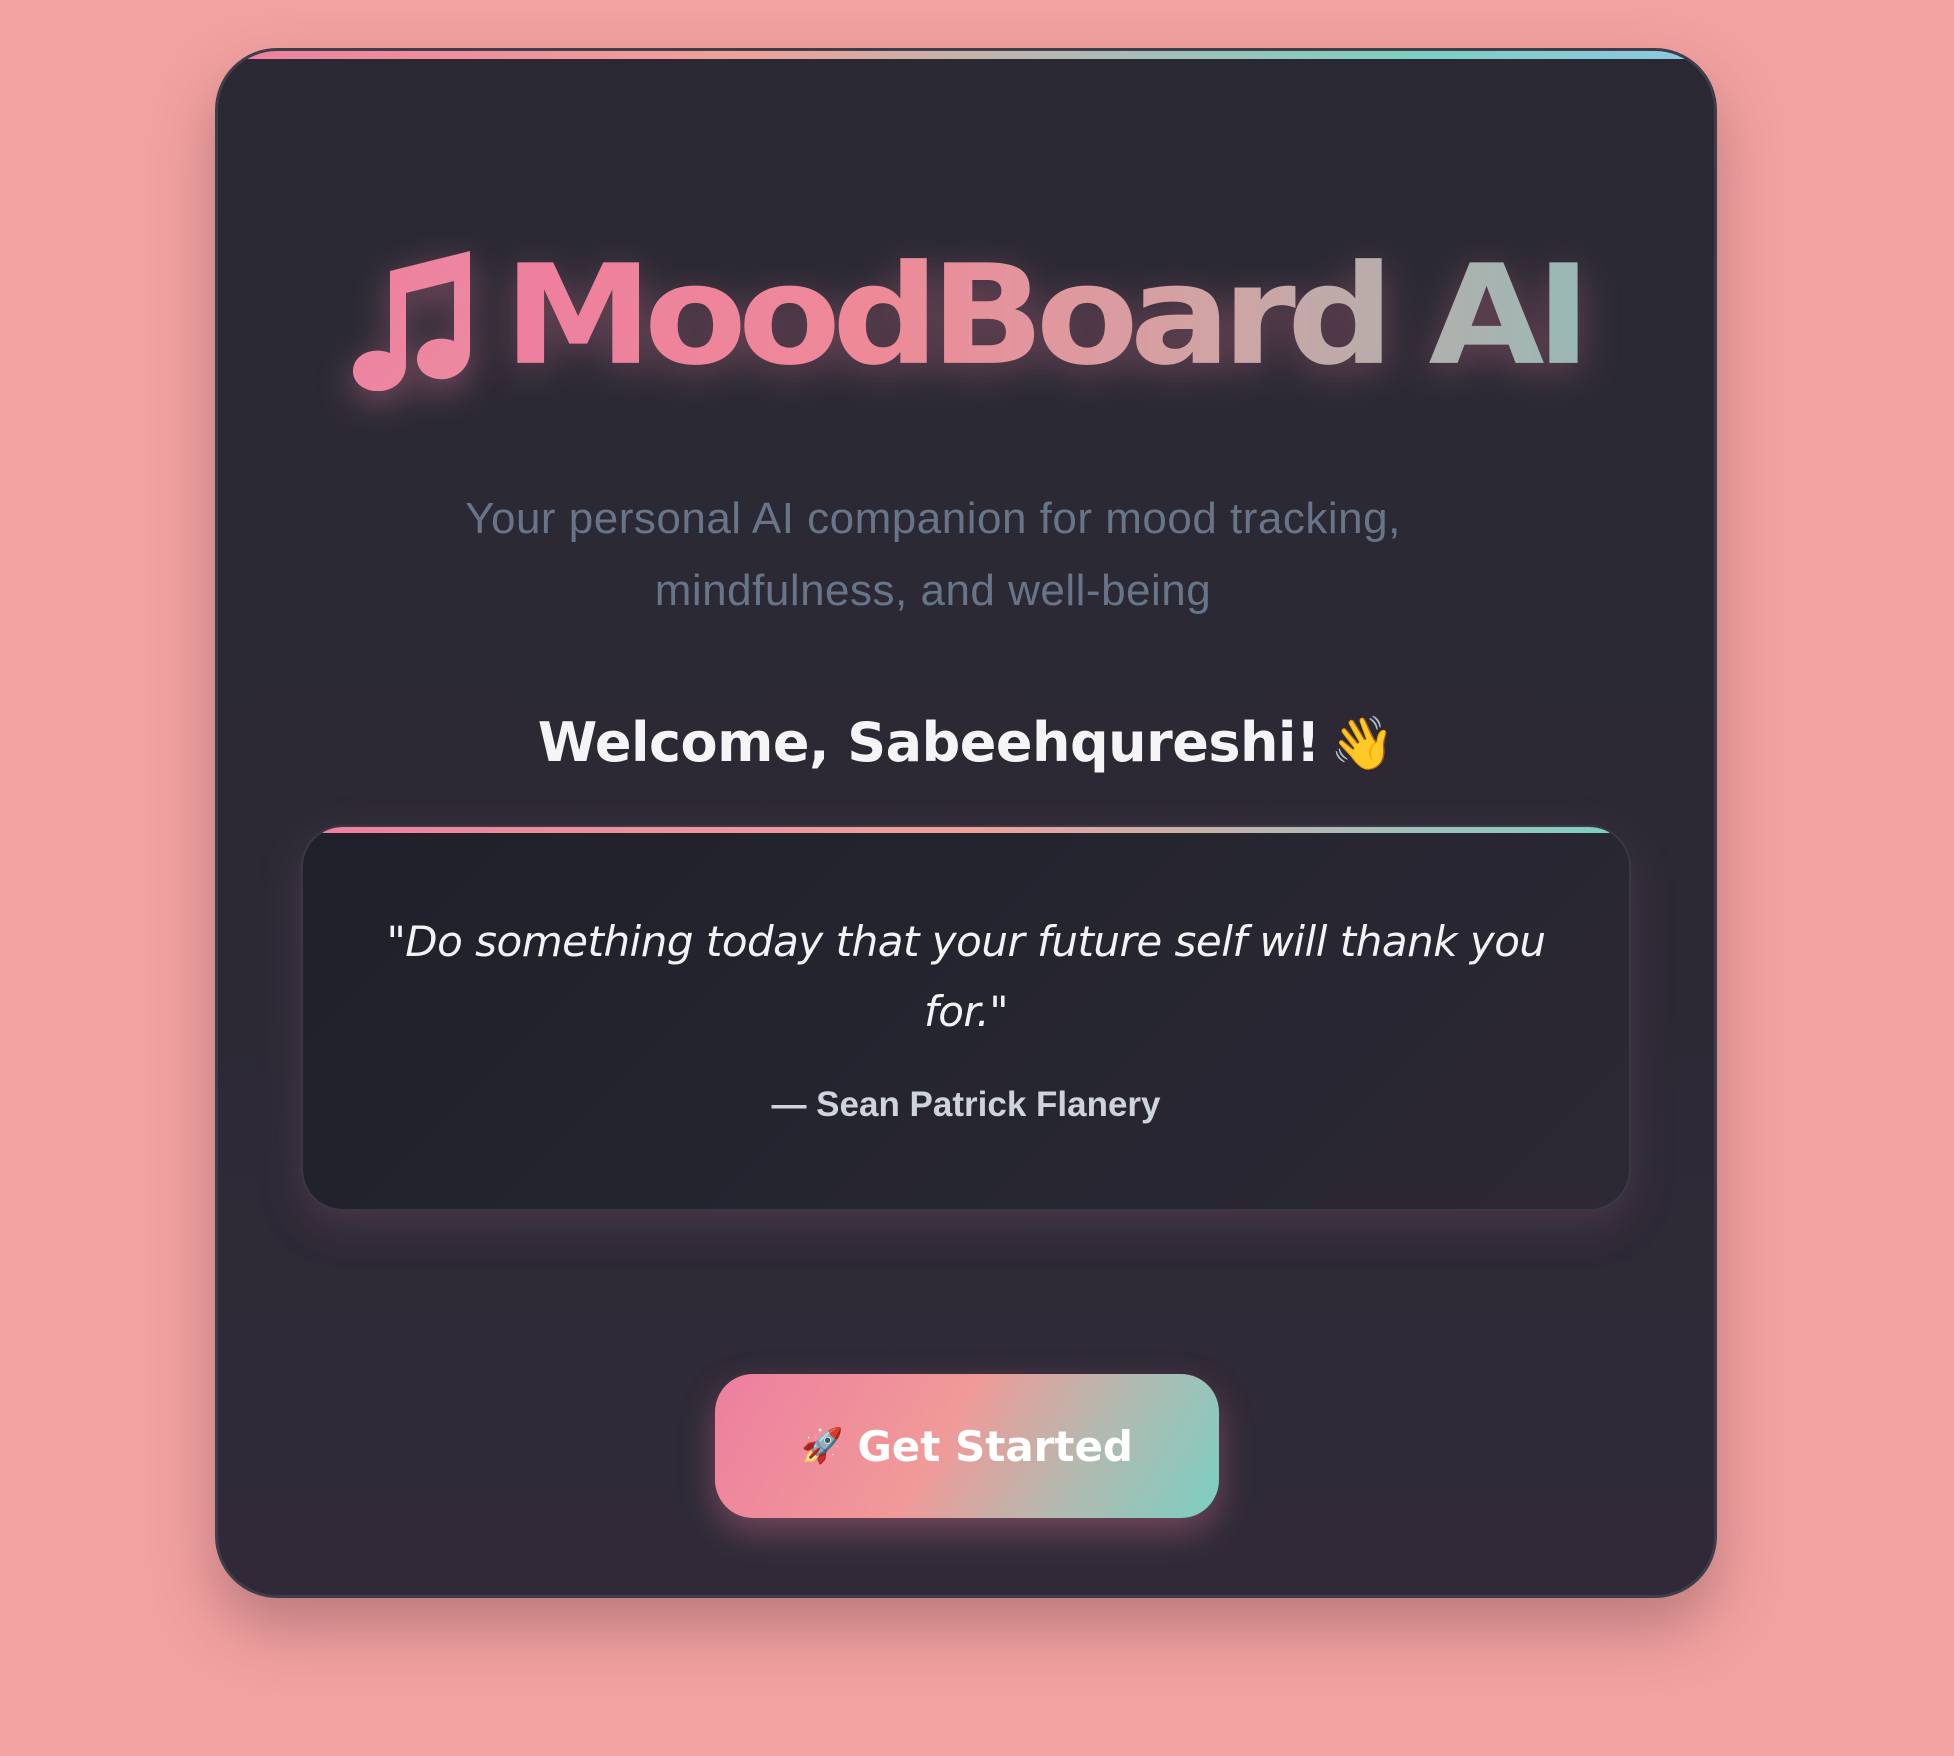 This screenshot has width=1954, height=1756. Describe the element at coordinates (1362, 744) in the screenshot. I see `waving-hand-icon: 👋` at that location.